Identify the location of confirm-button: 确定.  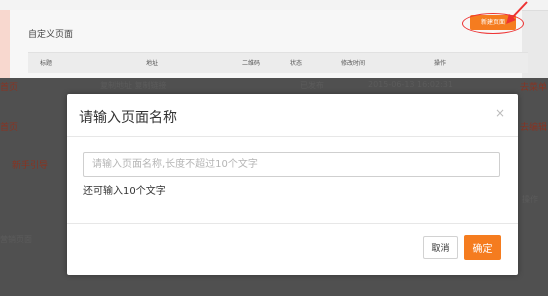
(482, 247).